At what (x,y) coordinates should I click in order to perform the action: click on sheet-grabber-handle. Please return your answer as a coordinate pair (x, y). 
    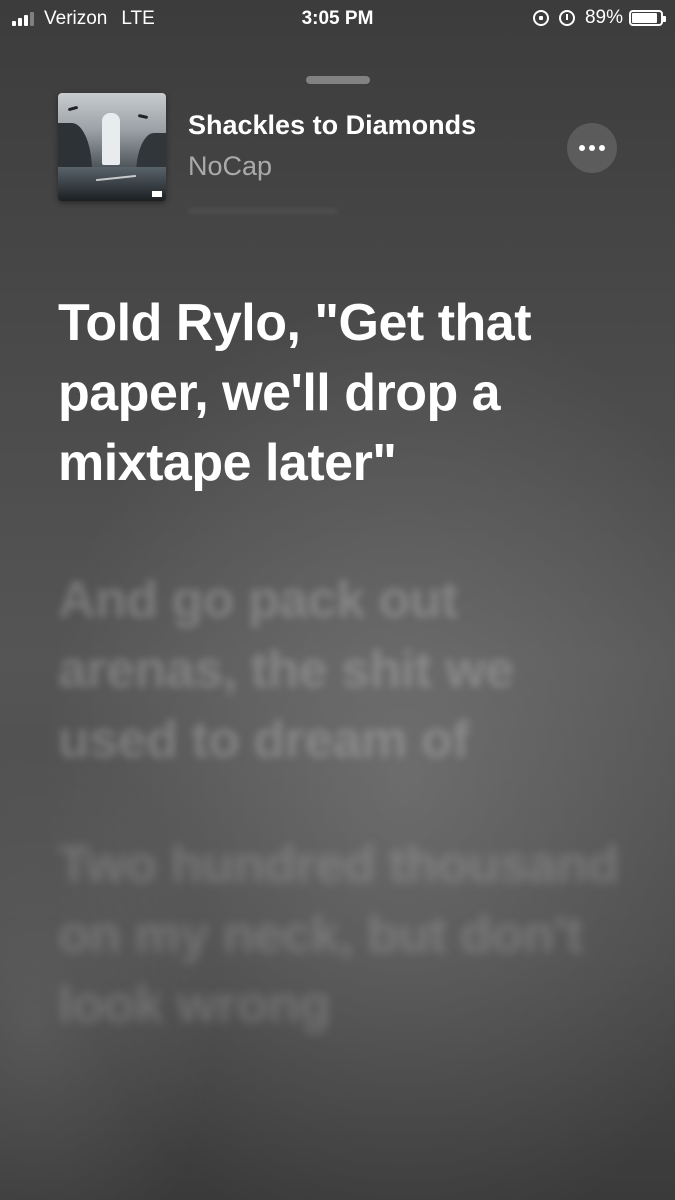
    Looking at the image, I should click on (338, 80).